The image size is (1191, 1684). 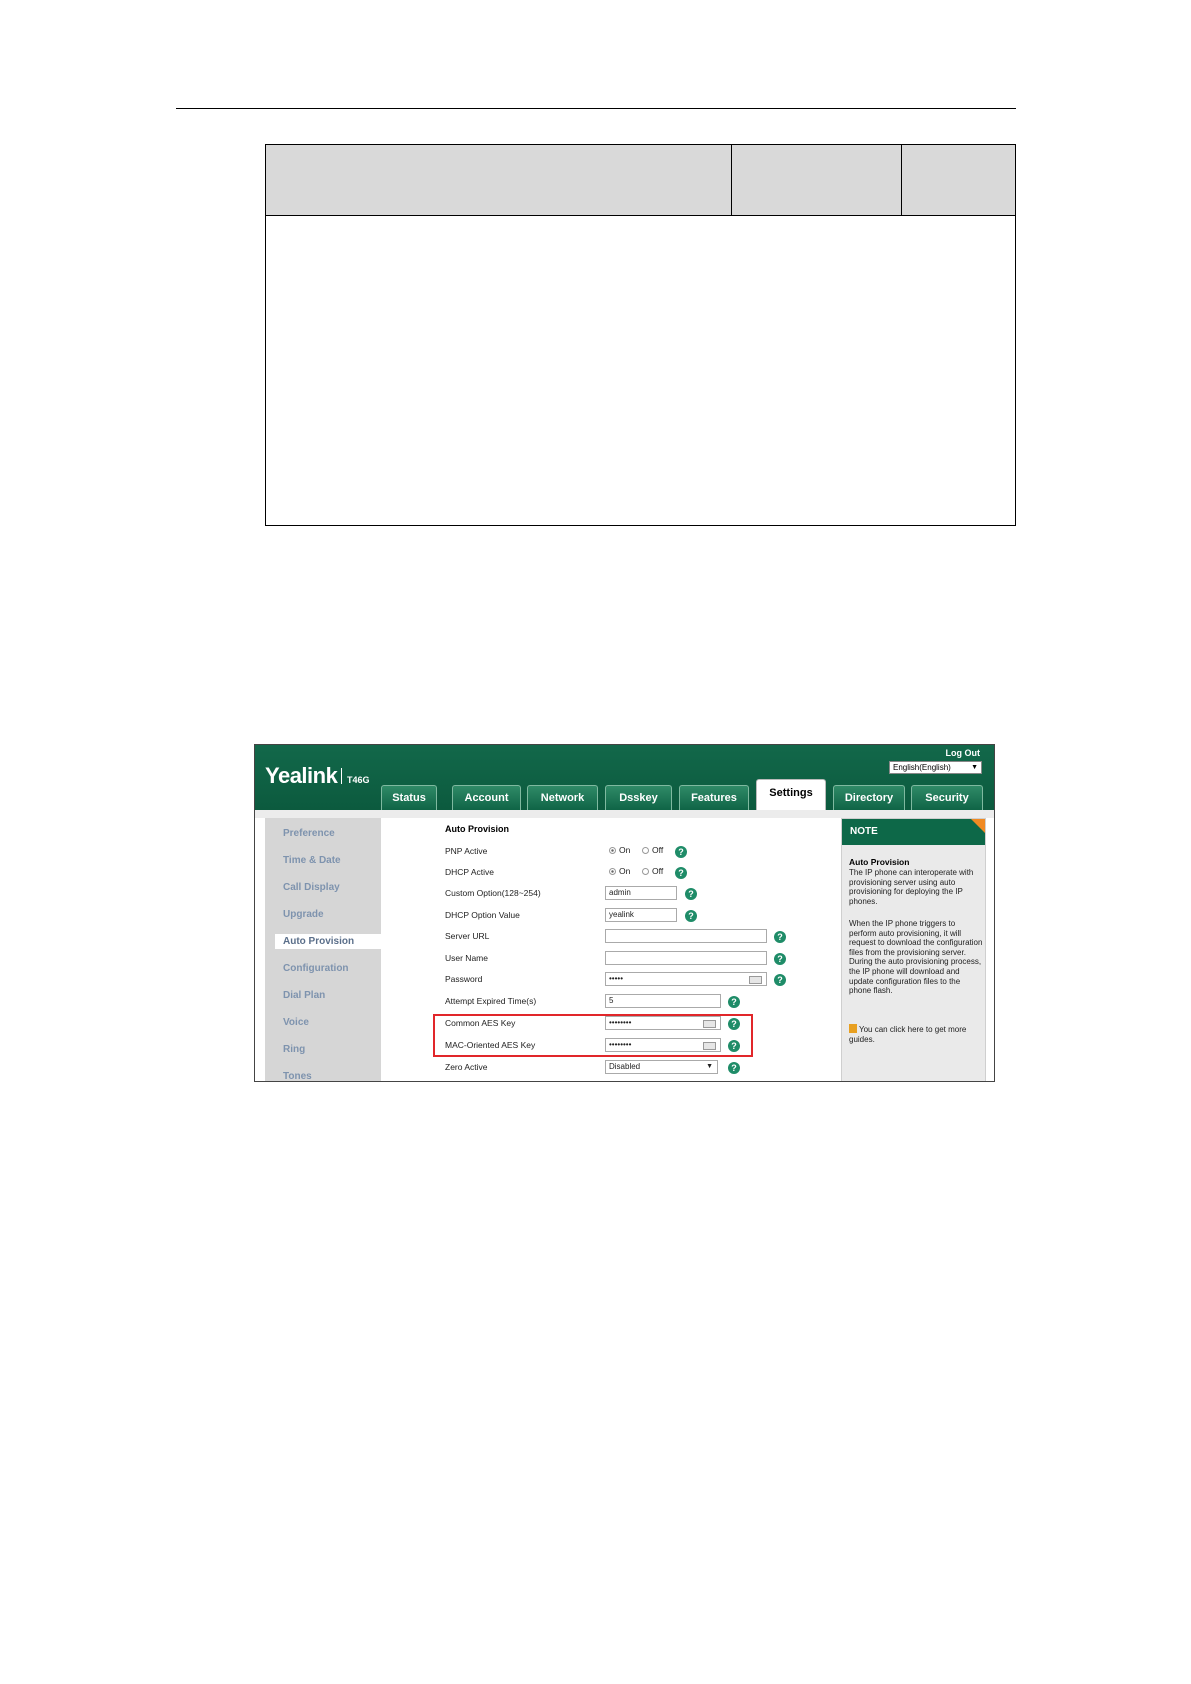 What do you see at coordinates (640, 335) in the screenshot?
I see `document-table` at bounding box center [640, 335].